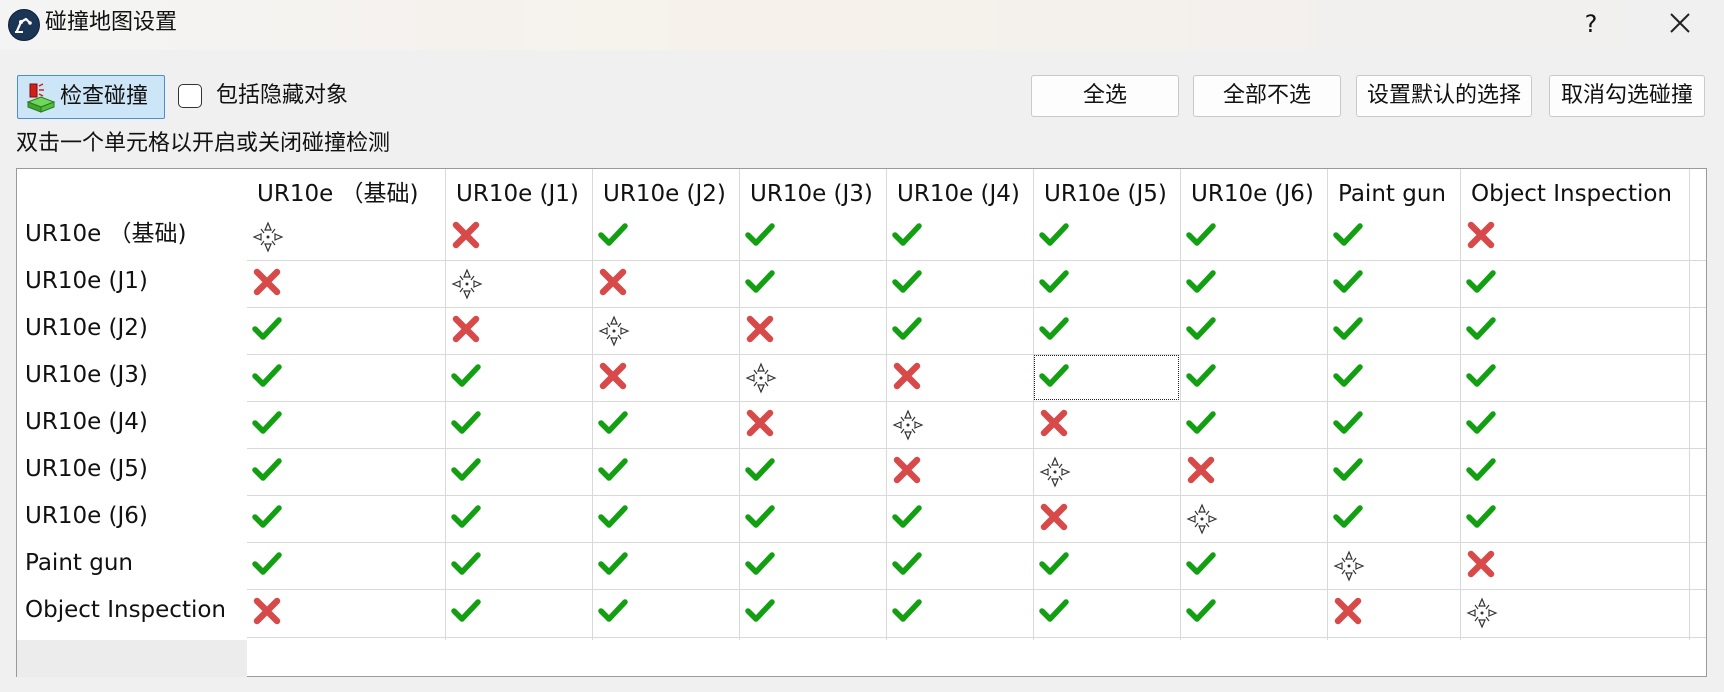  What do you see at coordinates (203, 143) in the screenshot?
I see `hint-text: 双击一个单元格以开启或关闭碰撞检测` at bounding box center [203, 143].